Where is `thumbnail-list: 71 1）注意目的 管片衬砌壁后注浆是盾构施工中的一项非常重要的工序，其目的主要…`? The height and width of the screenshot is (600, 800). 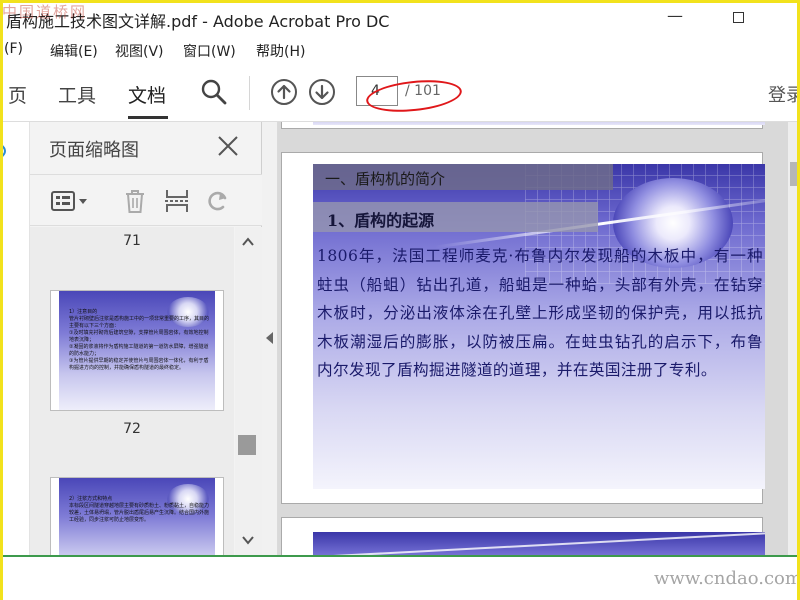
thumbnail-list: 71 1）注意目的 管片衬砌壁后注浆是盾构施工中的一项非常重要的工序，其目的主要… is located at coordinates (132, 391).